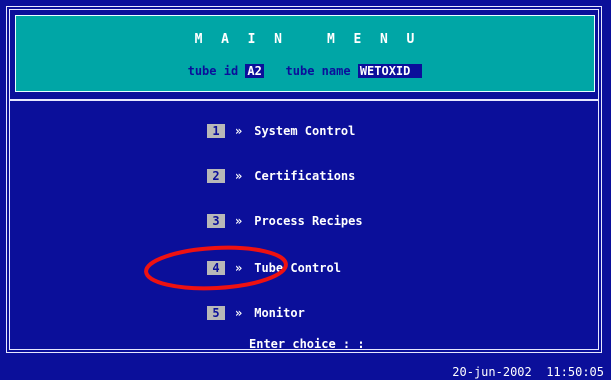 The height and width of the screenshot is (380, 611). I want to click on menu-item-label: Certifications, so click(305, 176).